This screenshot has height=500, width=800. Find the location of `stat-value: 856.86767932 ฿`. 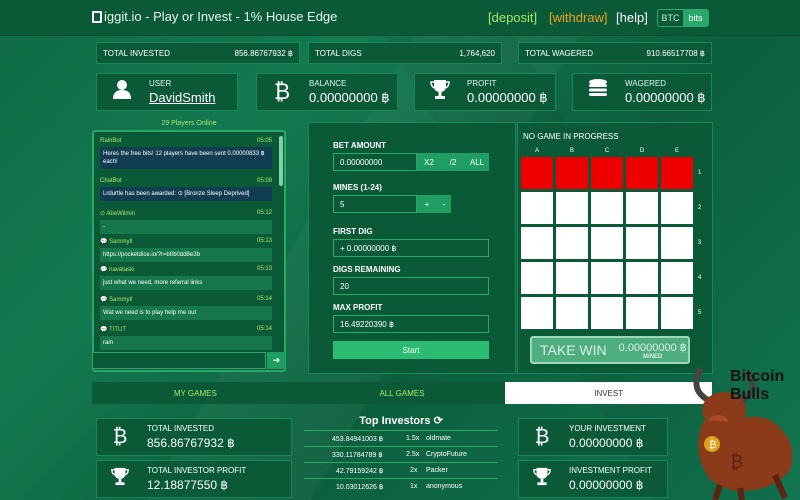

stat-value: 856.86767932 ฿ is located at coordinates (263, 53).